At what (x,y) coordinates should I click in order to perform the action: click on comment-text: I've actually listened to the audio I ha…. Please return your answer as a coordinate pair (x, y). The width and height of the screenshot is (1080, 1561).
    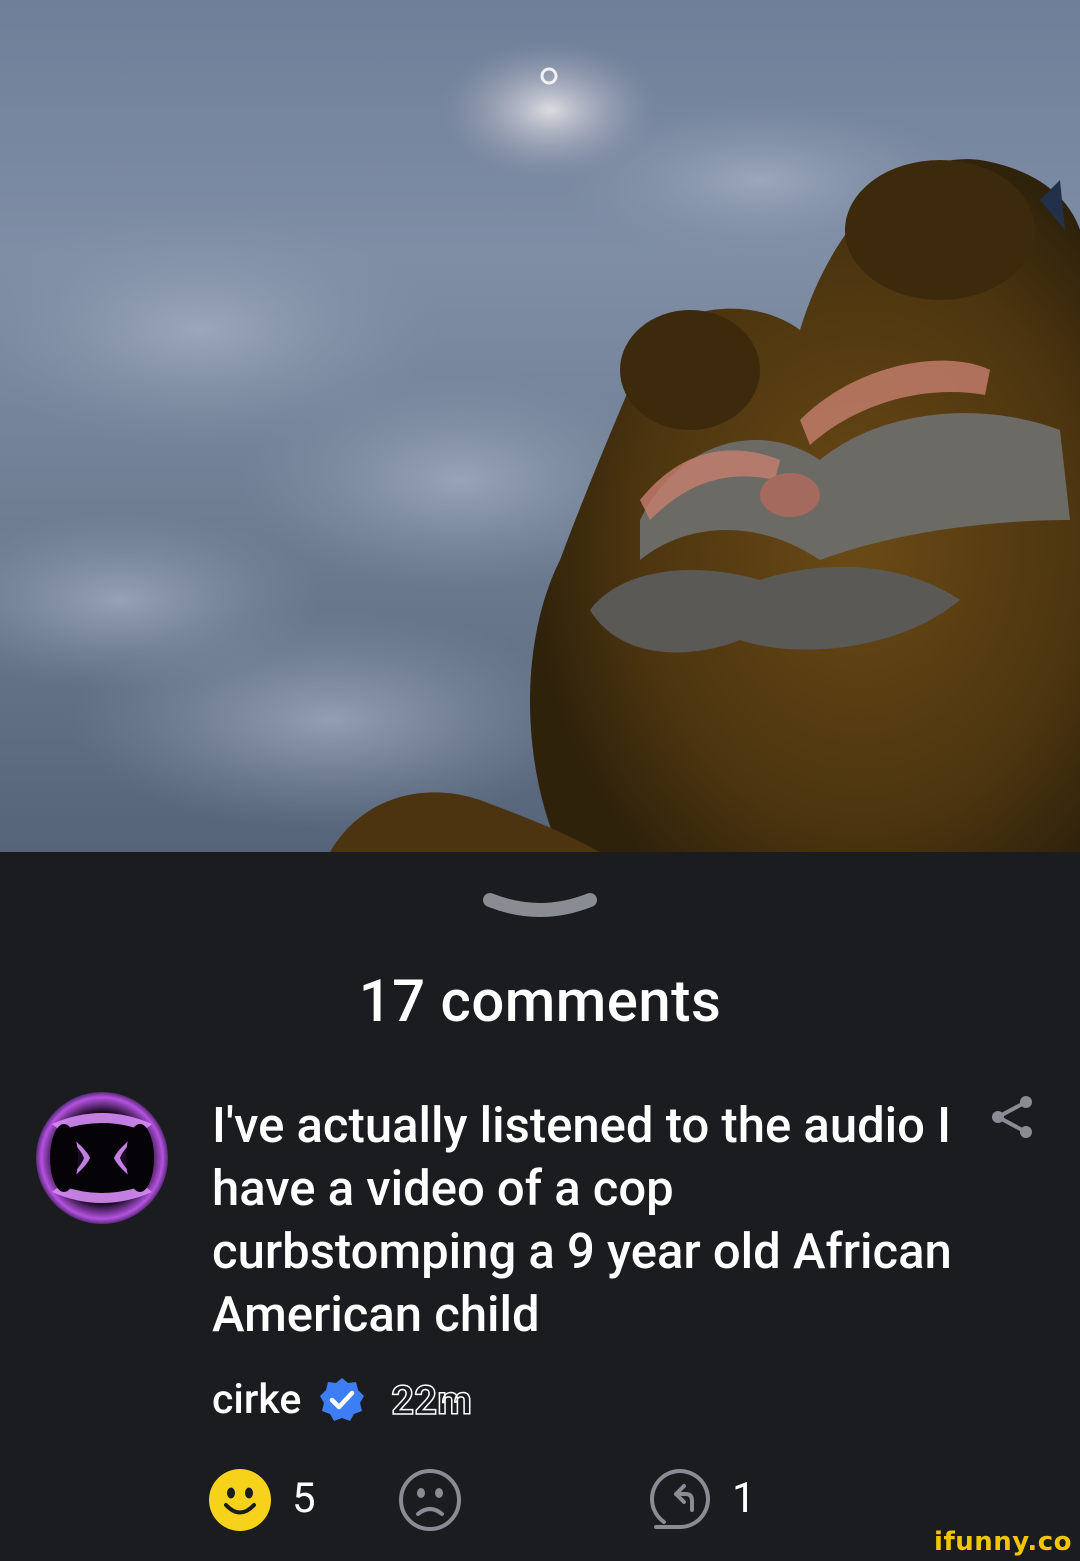
    Looking at the image, I should click on (582, 1220).